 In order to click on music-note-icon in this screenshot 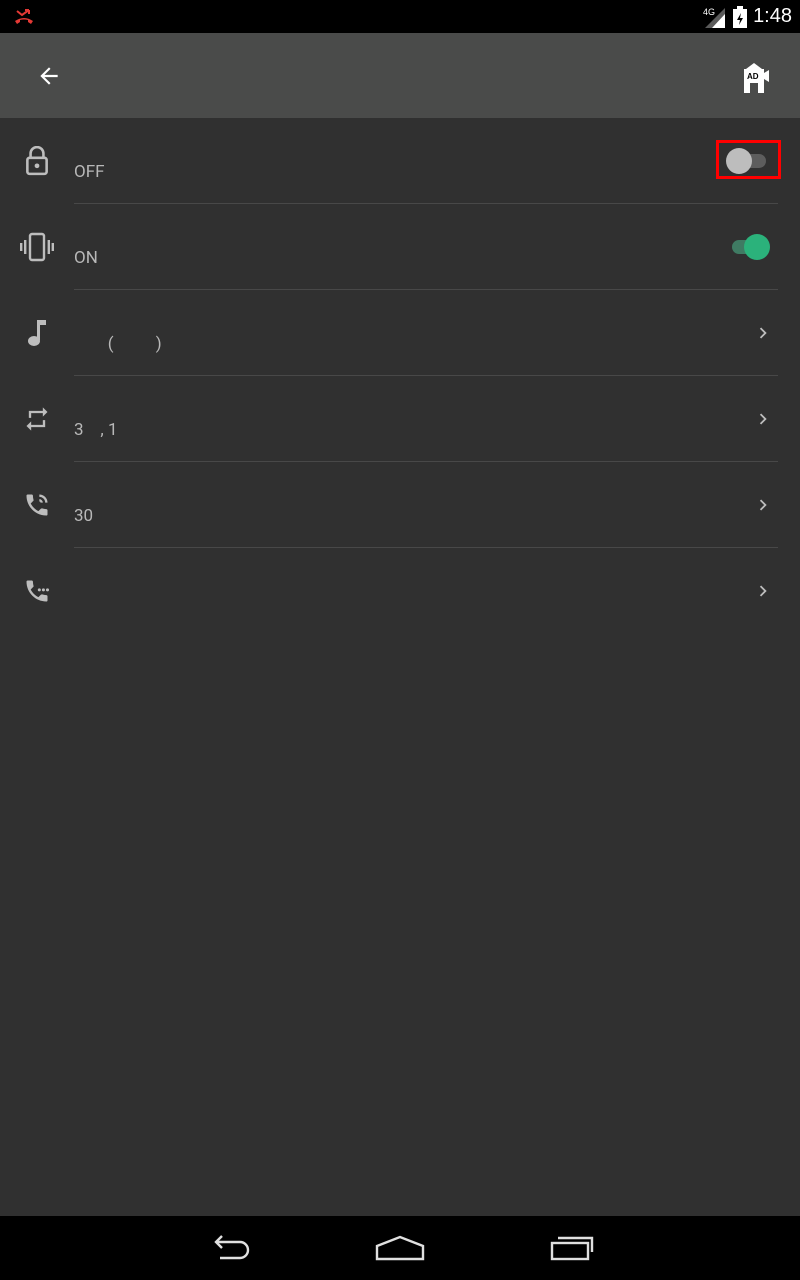, I will do `click(37, 333)`.